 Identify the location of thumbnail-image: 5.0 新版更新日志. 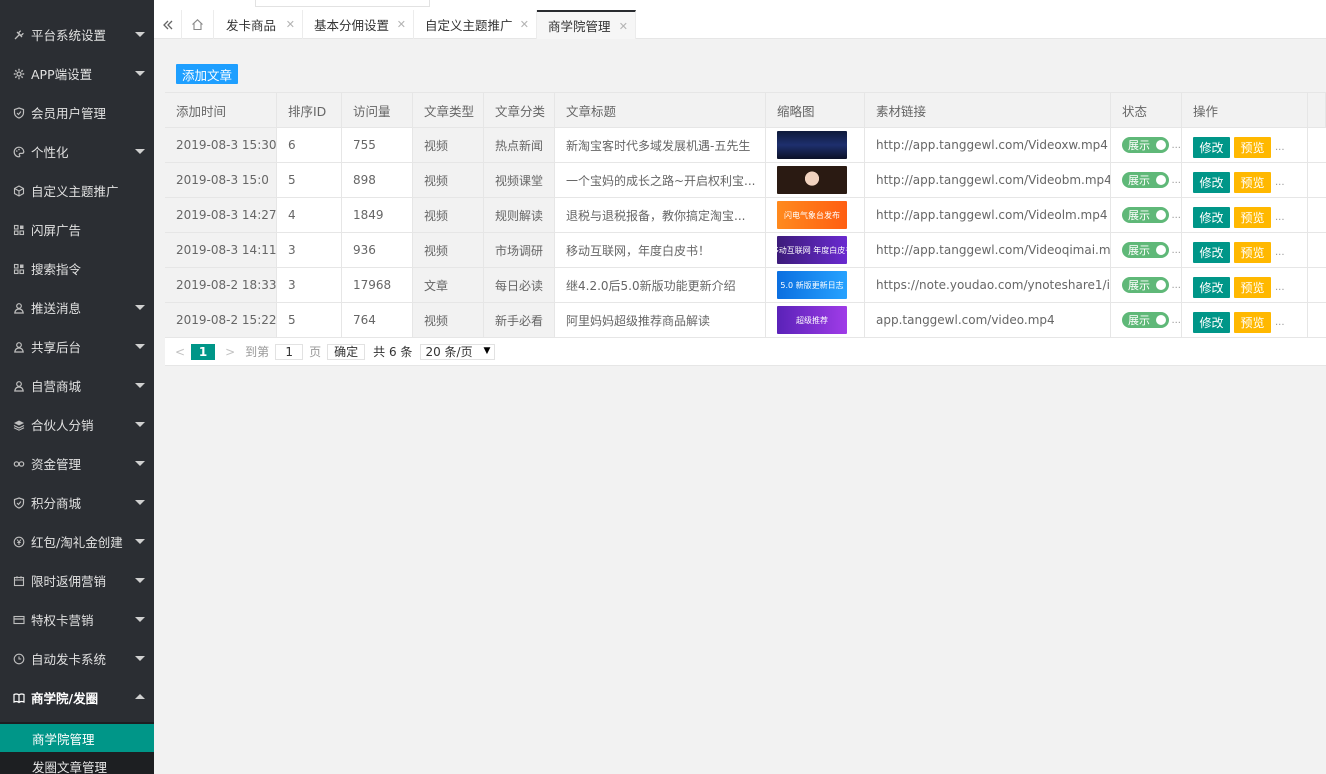
(812, 285).